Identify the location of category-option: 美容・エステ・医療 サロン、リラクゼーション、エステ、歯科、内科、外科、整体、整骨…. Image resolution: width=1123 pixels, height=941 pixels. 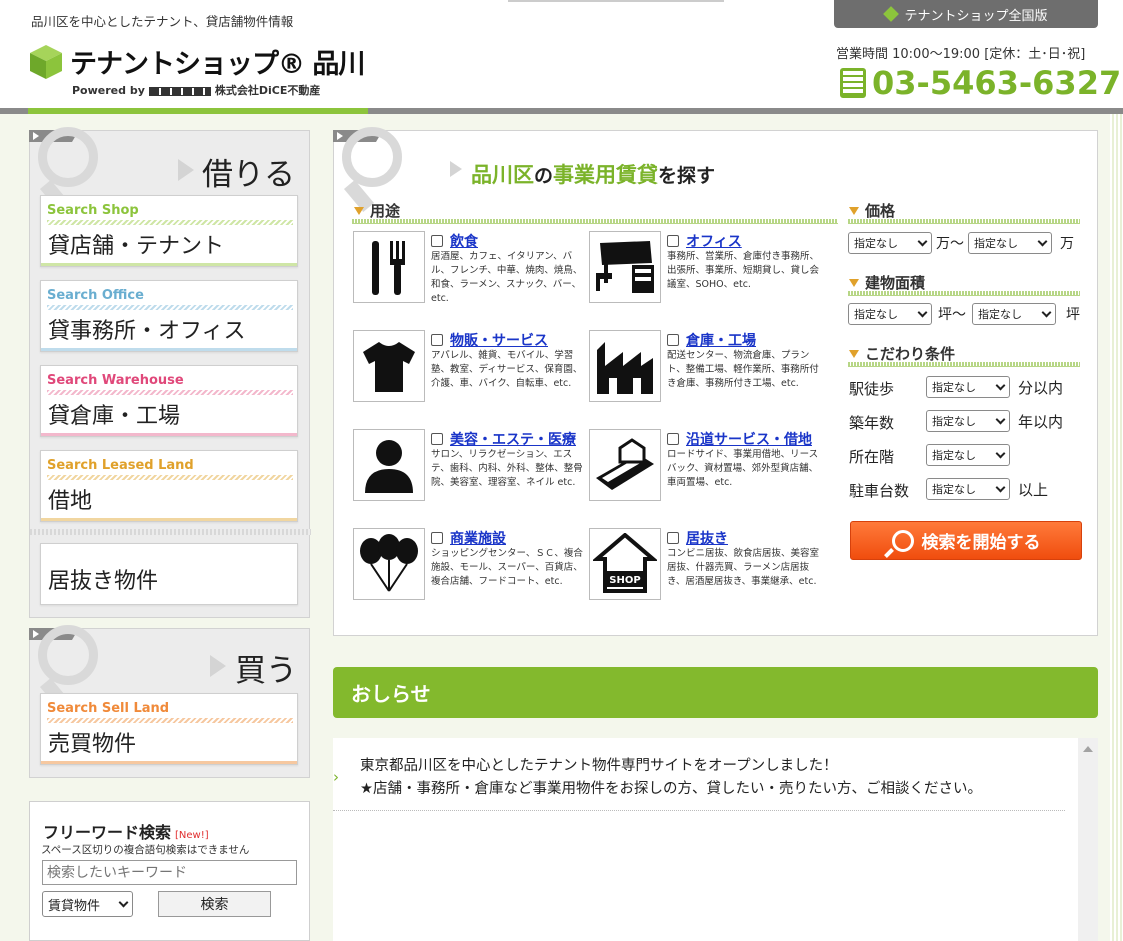
(471, 469).